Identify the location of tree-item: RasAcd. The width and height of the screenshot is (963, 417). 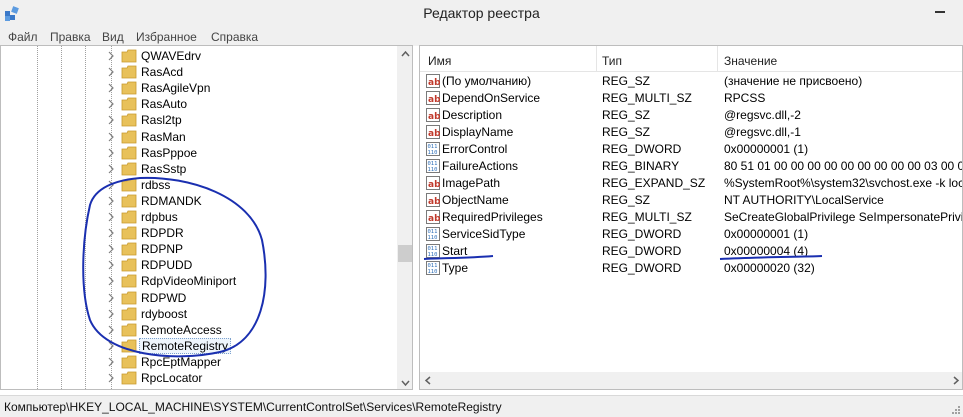
(198, 72).